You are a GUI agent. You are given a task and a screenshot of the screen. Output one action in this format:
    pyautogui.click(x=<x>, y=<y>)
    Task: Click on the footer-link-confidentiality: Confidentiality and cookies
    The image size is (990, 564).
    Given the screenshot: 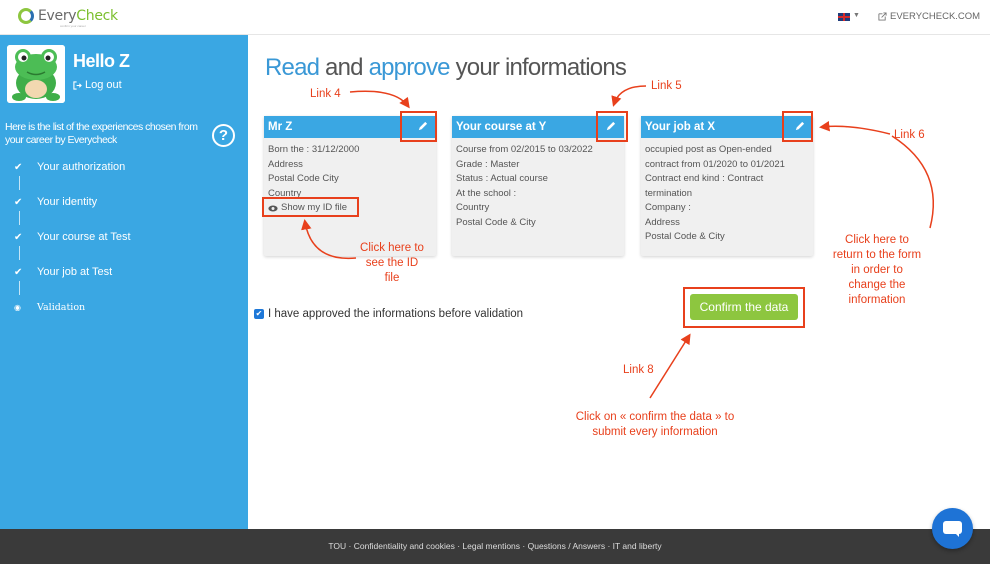 What is the action you would take?
    pyautogui.click(x=404, y=546)
    